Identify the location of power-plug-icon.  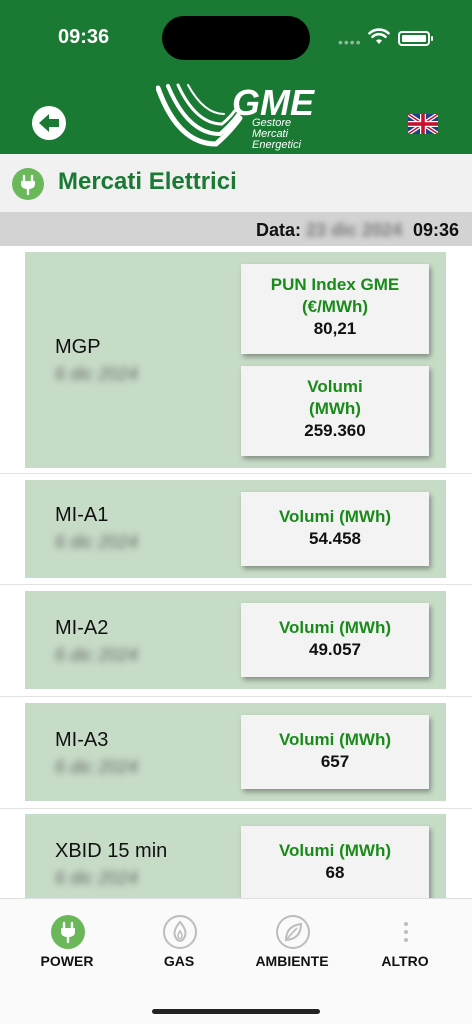
(68, 932).